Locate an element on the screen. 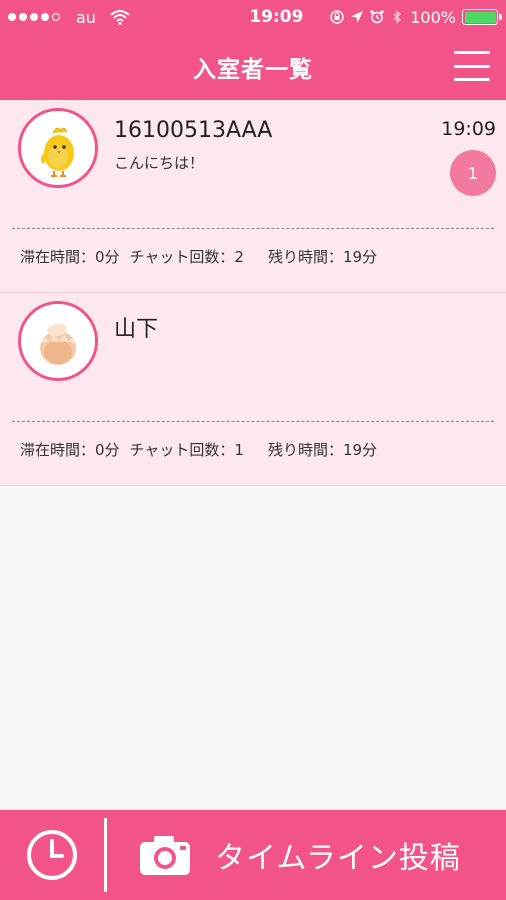 Image resolution: width=506 pixels, height=900 pixels. alarm-icon is located at coordinates (377, 17).